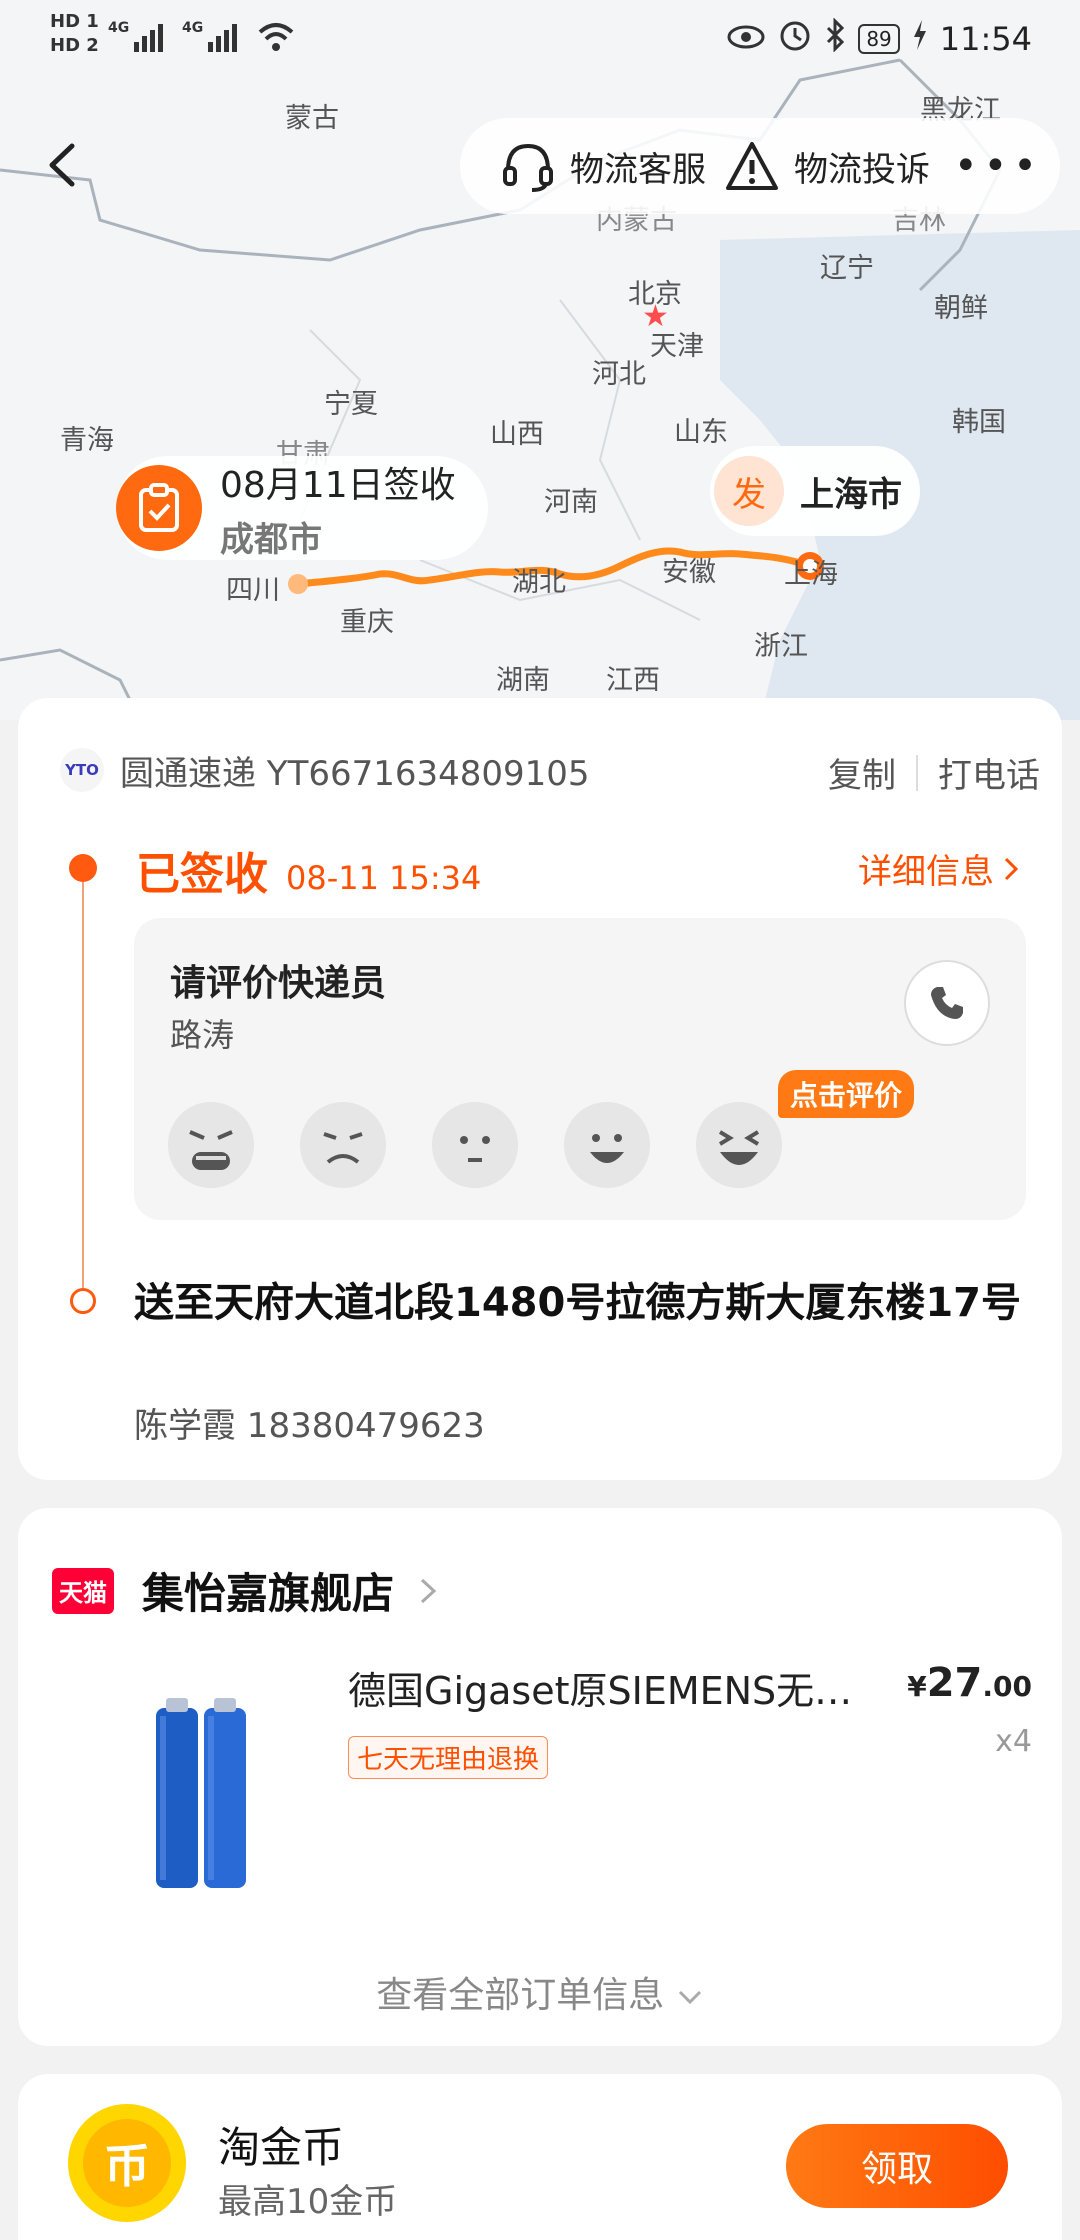 The image size is (1080, 2240). Describe the element at coordinates (159, 508) in the screenshot. I see `clipboard-check-icon` at that location.